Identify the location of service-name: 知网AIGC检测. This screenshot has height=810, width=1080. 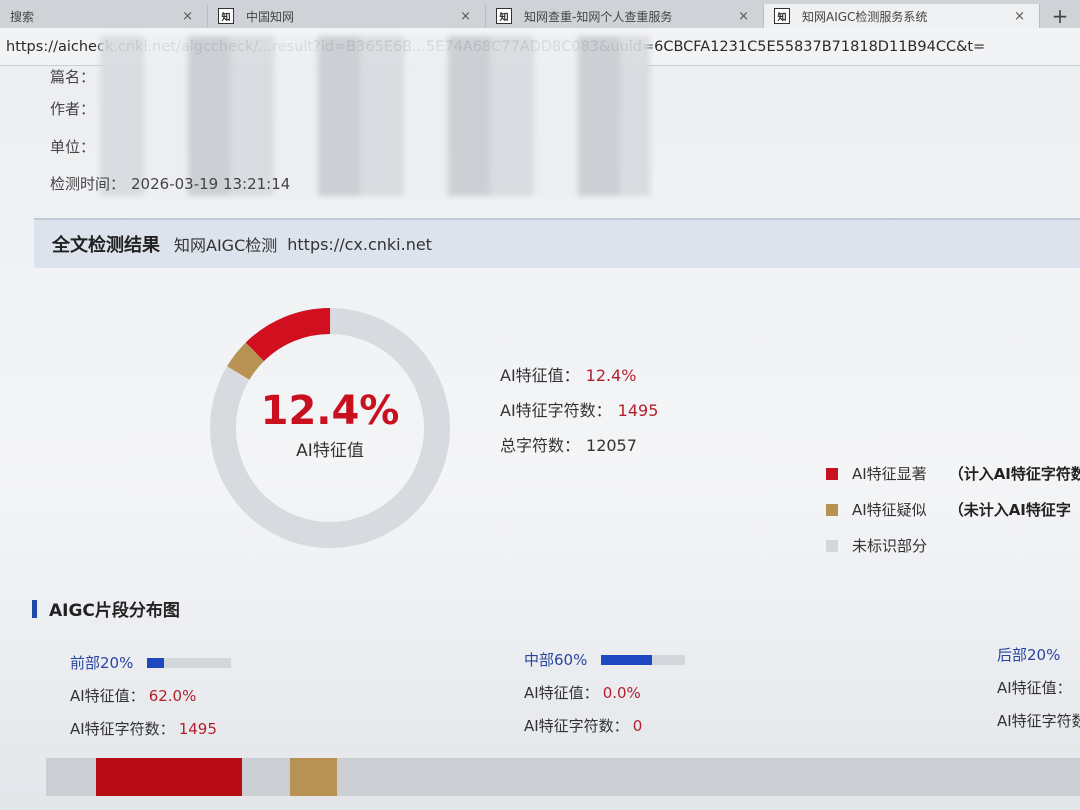
(226, 245).